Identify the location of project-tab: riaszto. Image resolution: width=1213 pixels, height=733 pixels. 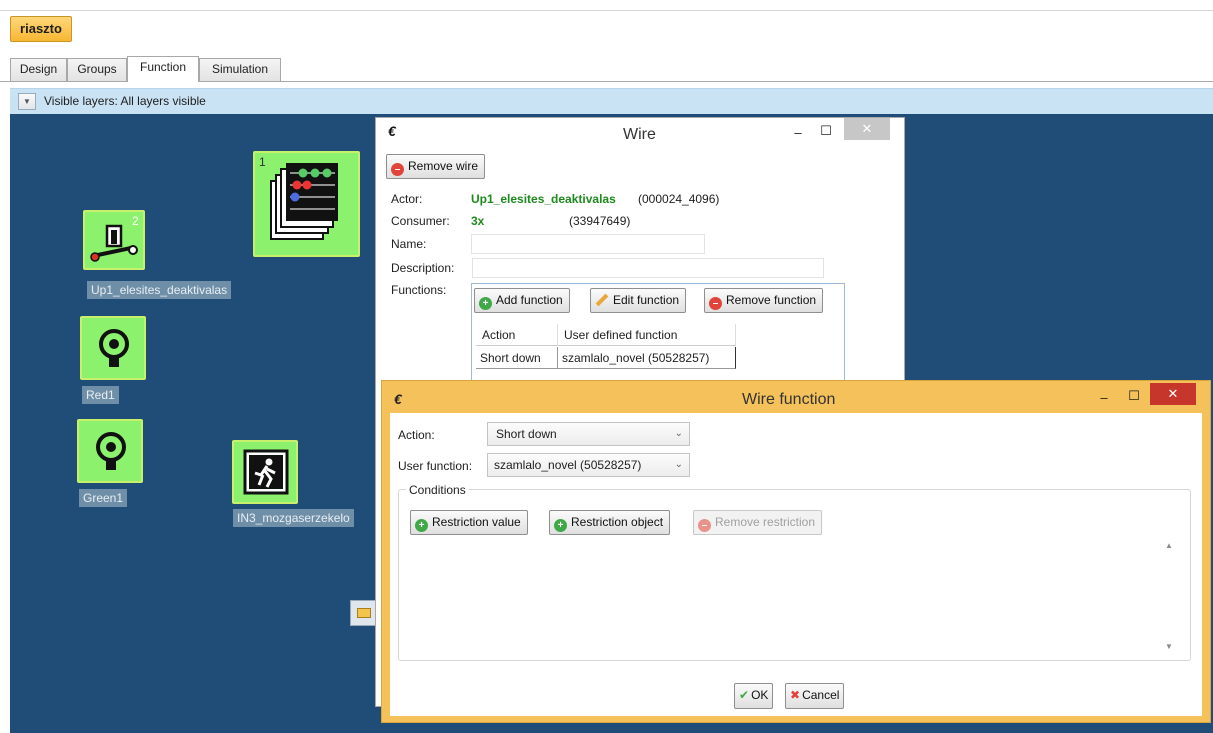
(41, 29).